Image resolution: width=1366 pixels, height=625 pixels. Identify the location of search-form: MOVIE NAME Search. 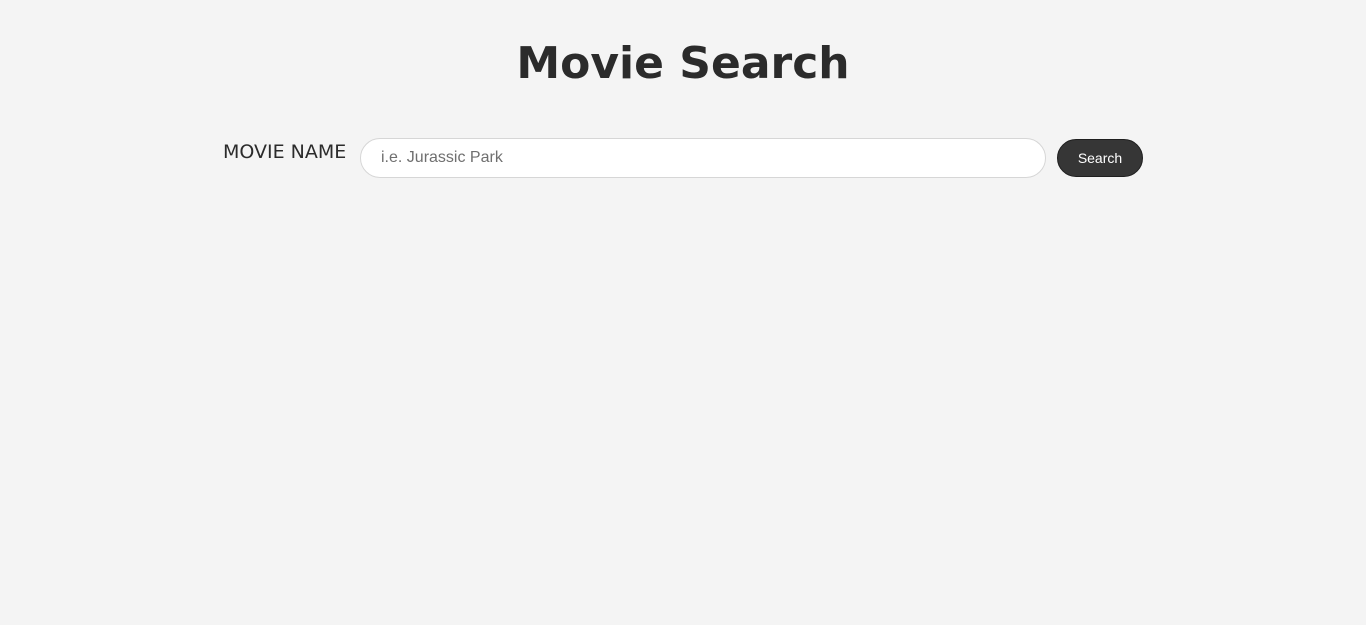
(683, 158).